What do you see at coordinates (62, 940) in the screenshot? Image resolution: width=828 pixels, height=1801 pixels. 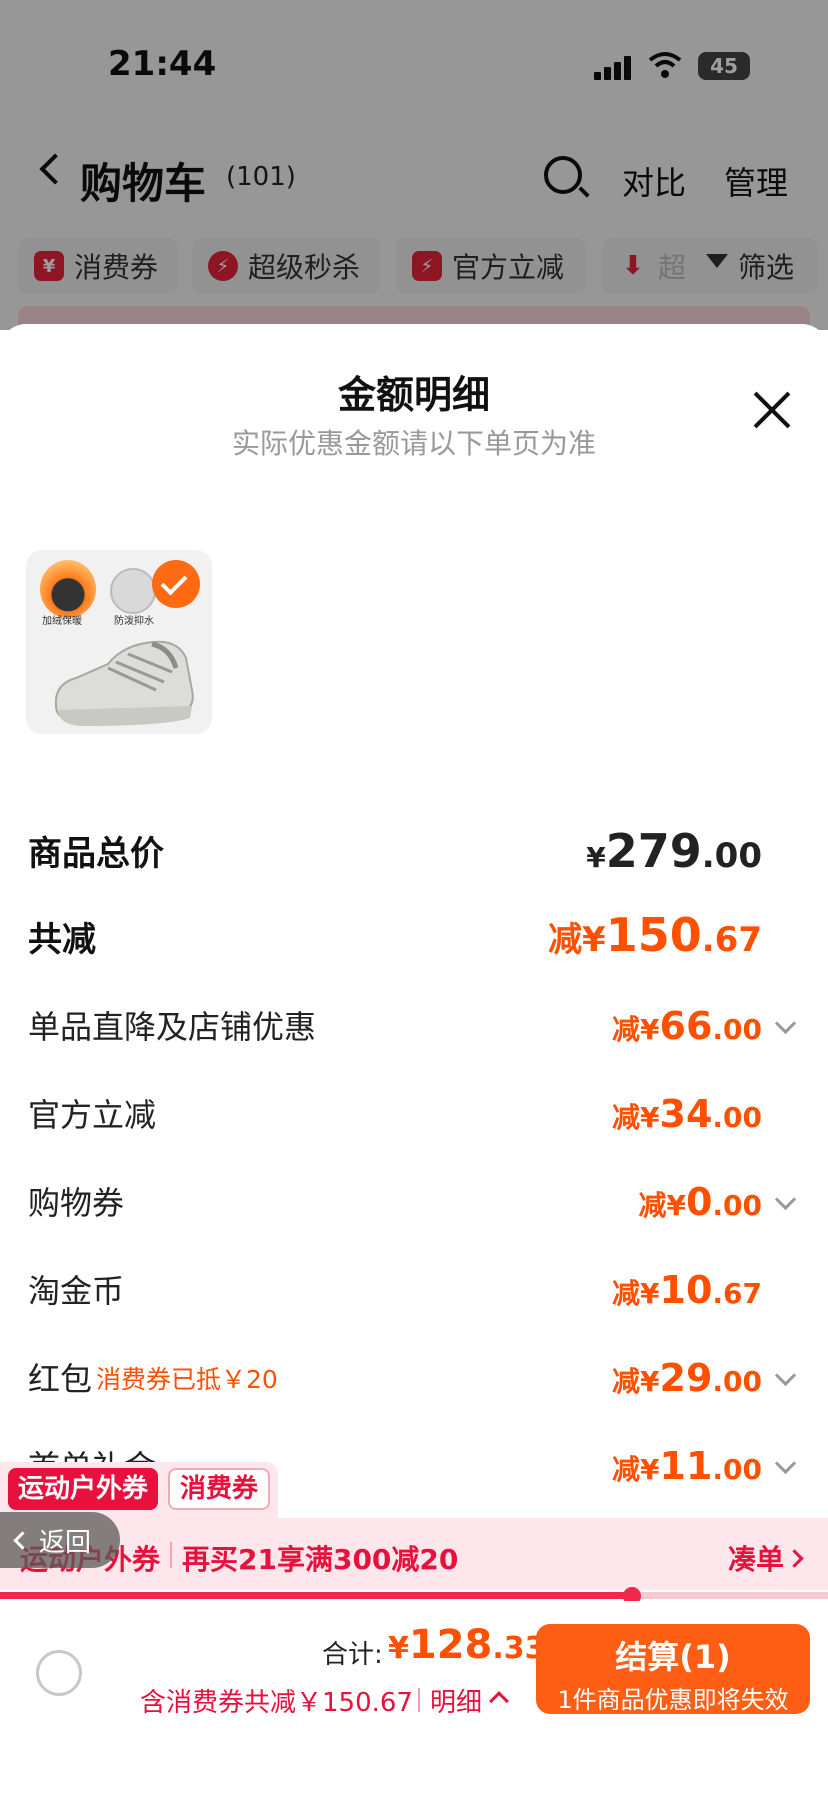 I see `total-discount-label: 共减` at bounding box center [62, 940].